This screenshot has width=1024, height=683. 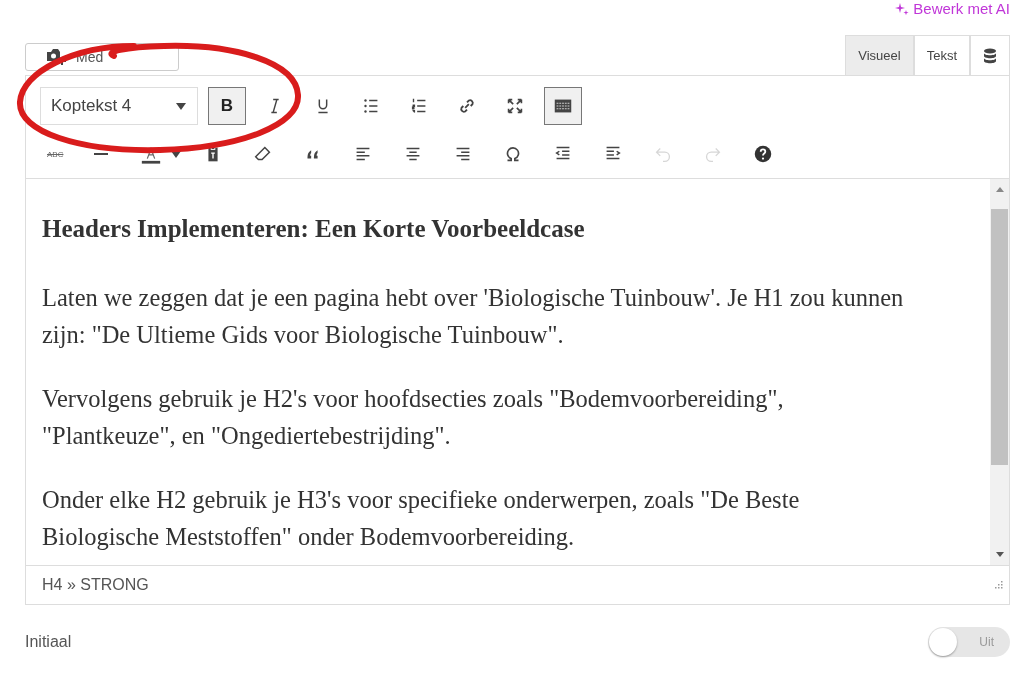 What do you see at coordinates (95, 585) in the screenshot?
I see `element-path: H4 » STRONG` at bounding box center [95, 585].